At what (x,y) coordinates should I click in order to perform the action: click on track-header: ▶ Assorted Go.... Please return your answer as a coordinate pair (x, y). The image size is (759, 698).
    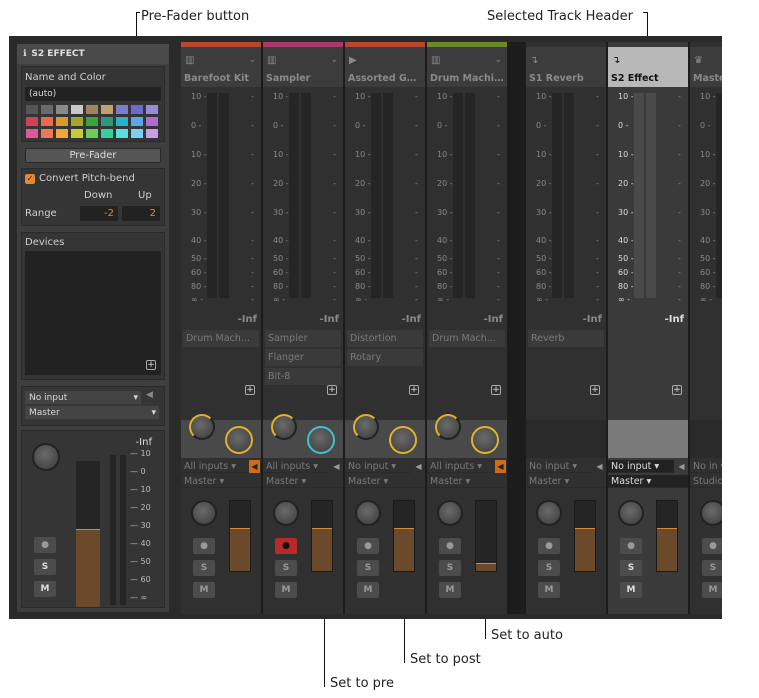
    Looking at the image, I should click on (385, 67).